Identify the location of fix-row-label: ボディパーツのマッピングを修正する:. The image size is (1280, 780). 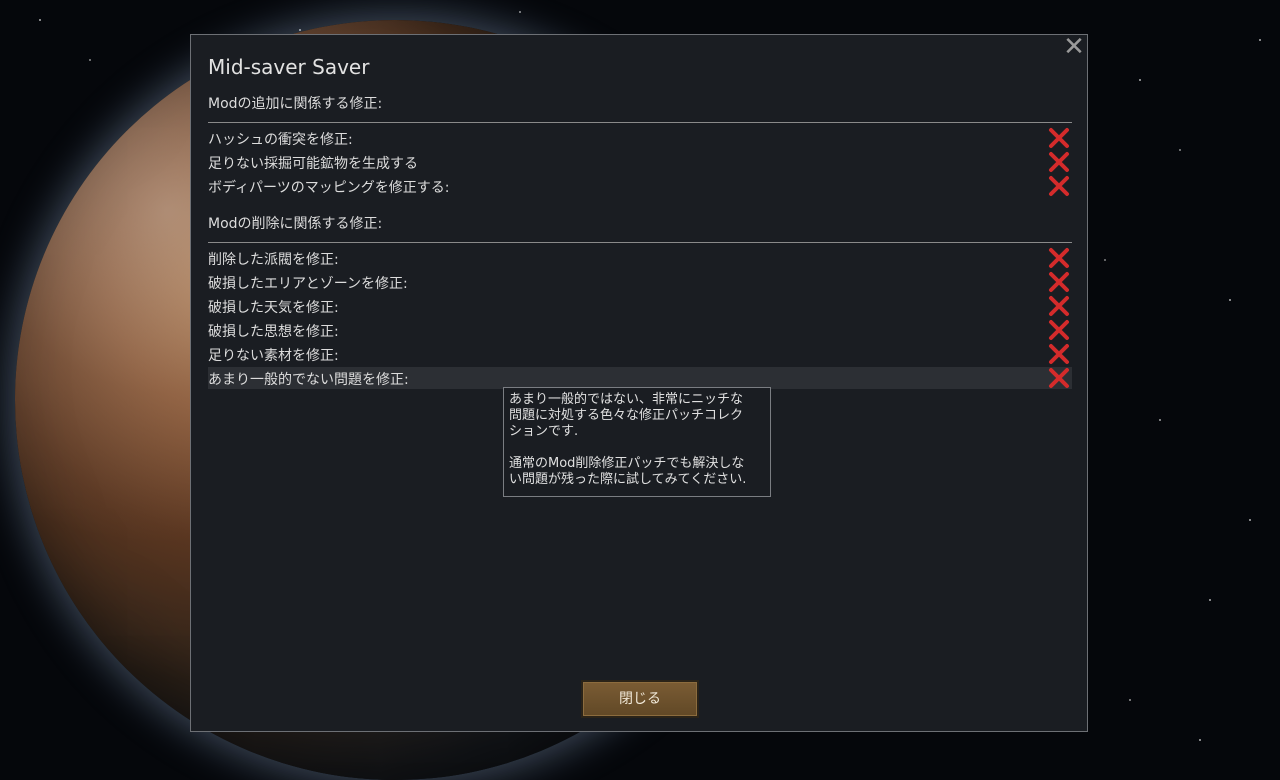
(329, 188).